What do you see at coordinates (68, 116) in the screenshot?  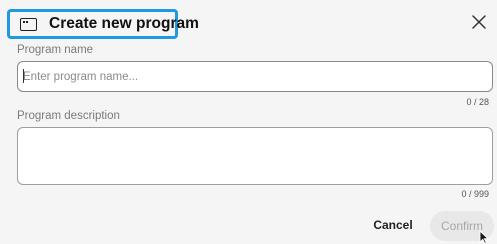 I see `program-description-label: Program description` at bounding box center [68, 116].